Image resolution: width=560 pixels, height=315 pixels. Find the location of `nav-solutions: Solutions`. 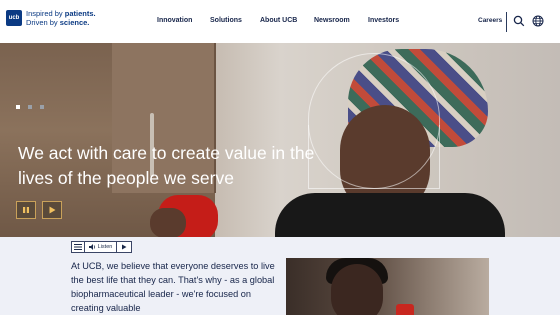

nav-solutions: Solutions is located at coordinates (226, 20).